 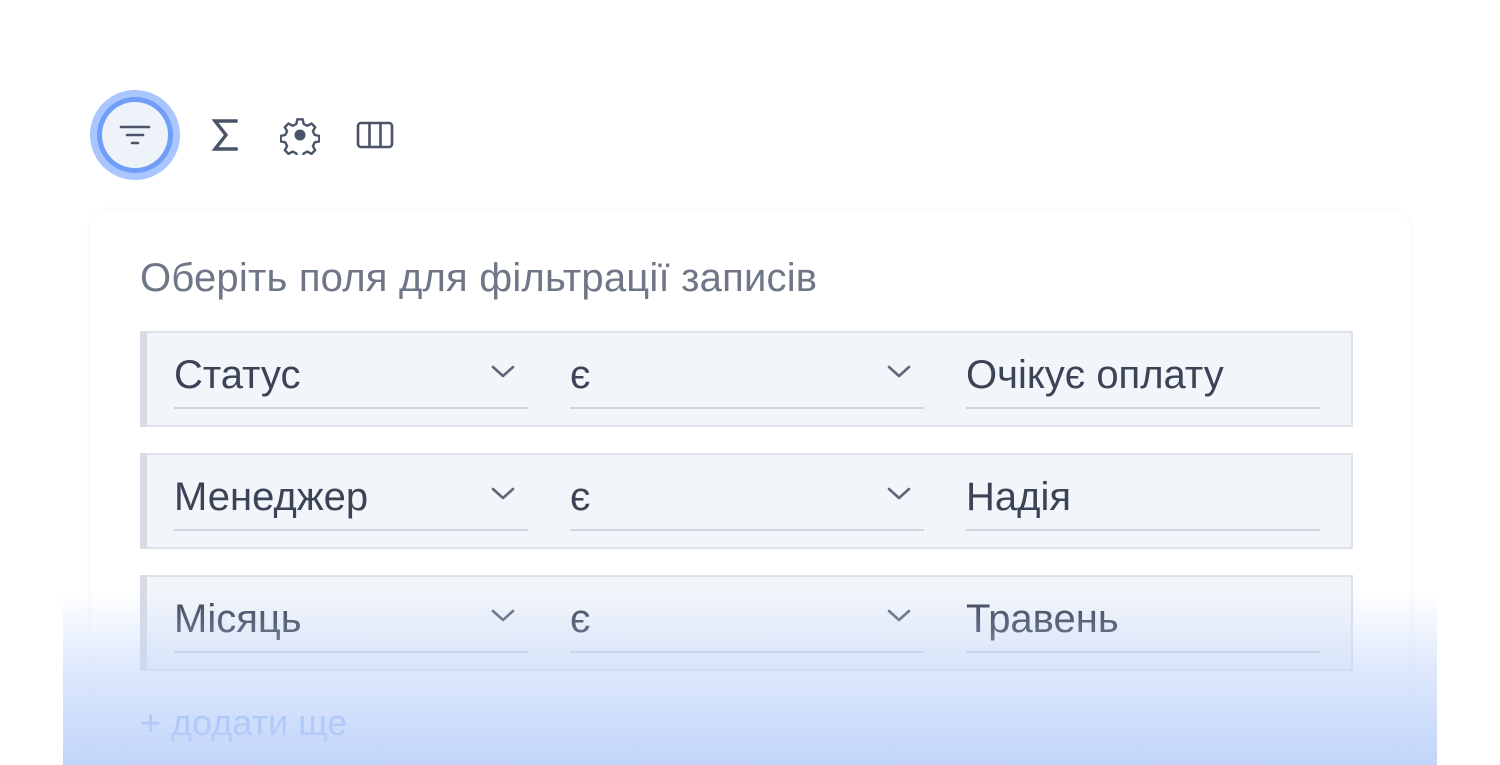 I want to click on value-input: Надія, so click(x=1143, y=502).